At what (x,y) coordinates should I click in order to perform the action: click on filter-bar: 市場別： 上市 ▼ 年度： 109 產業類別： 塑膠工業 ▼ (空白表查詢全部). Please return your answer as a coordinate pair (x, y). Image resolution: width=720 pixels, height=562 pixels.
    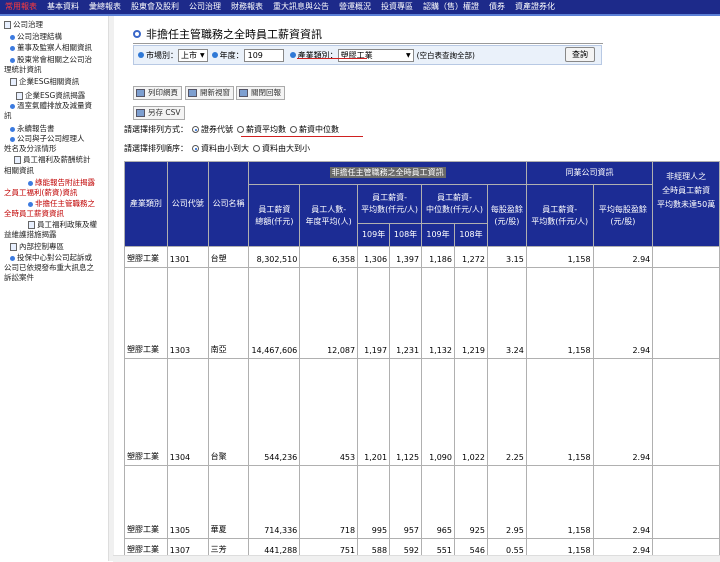
    Looking at the image, I should click on (367, 55).